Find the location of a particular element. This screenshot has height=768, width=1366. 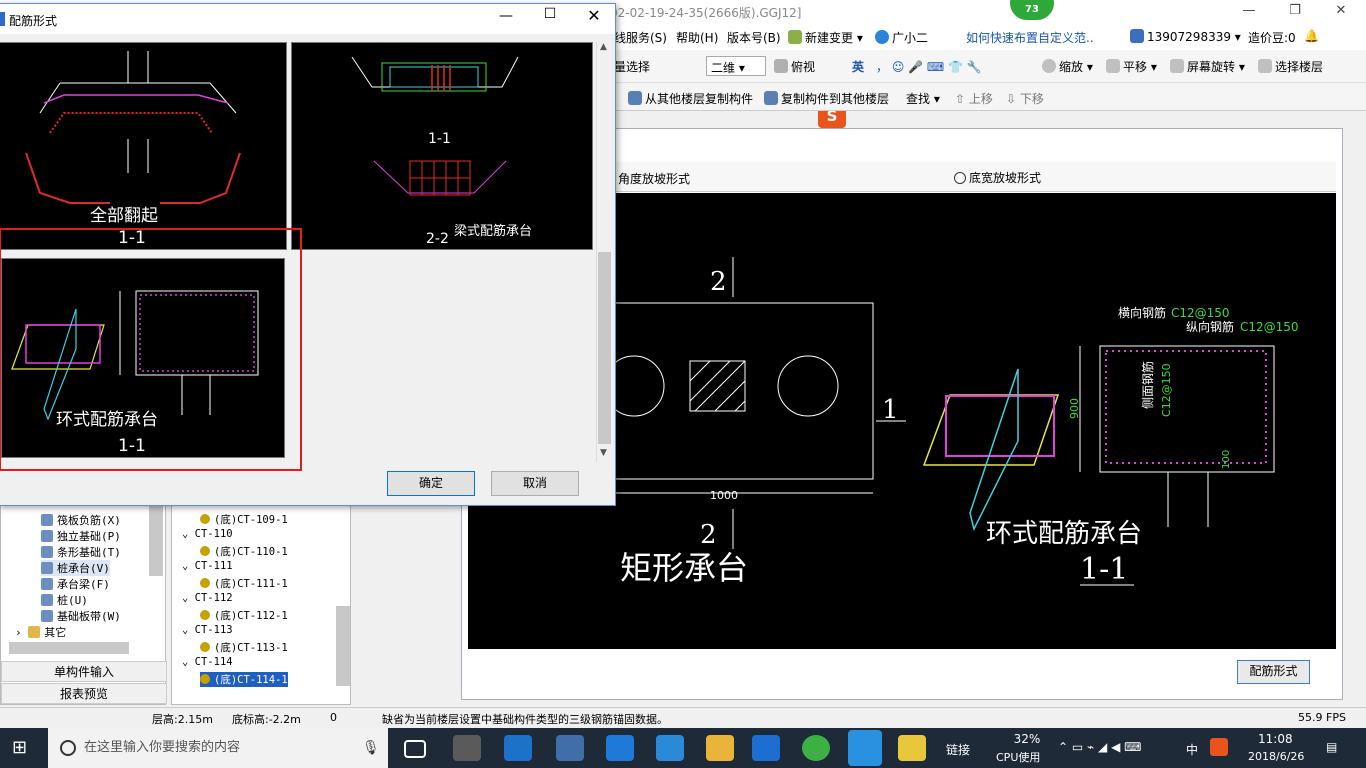

tree-item-other: › 其它 is located at coordinates (40, 632).